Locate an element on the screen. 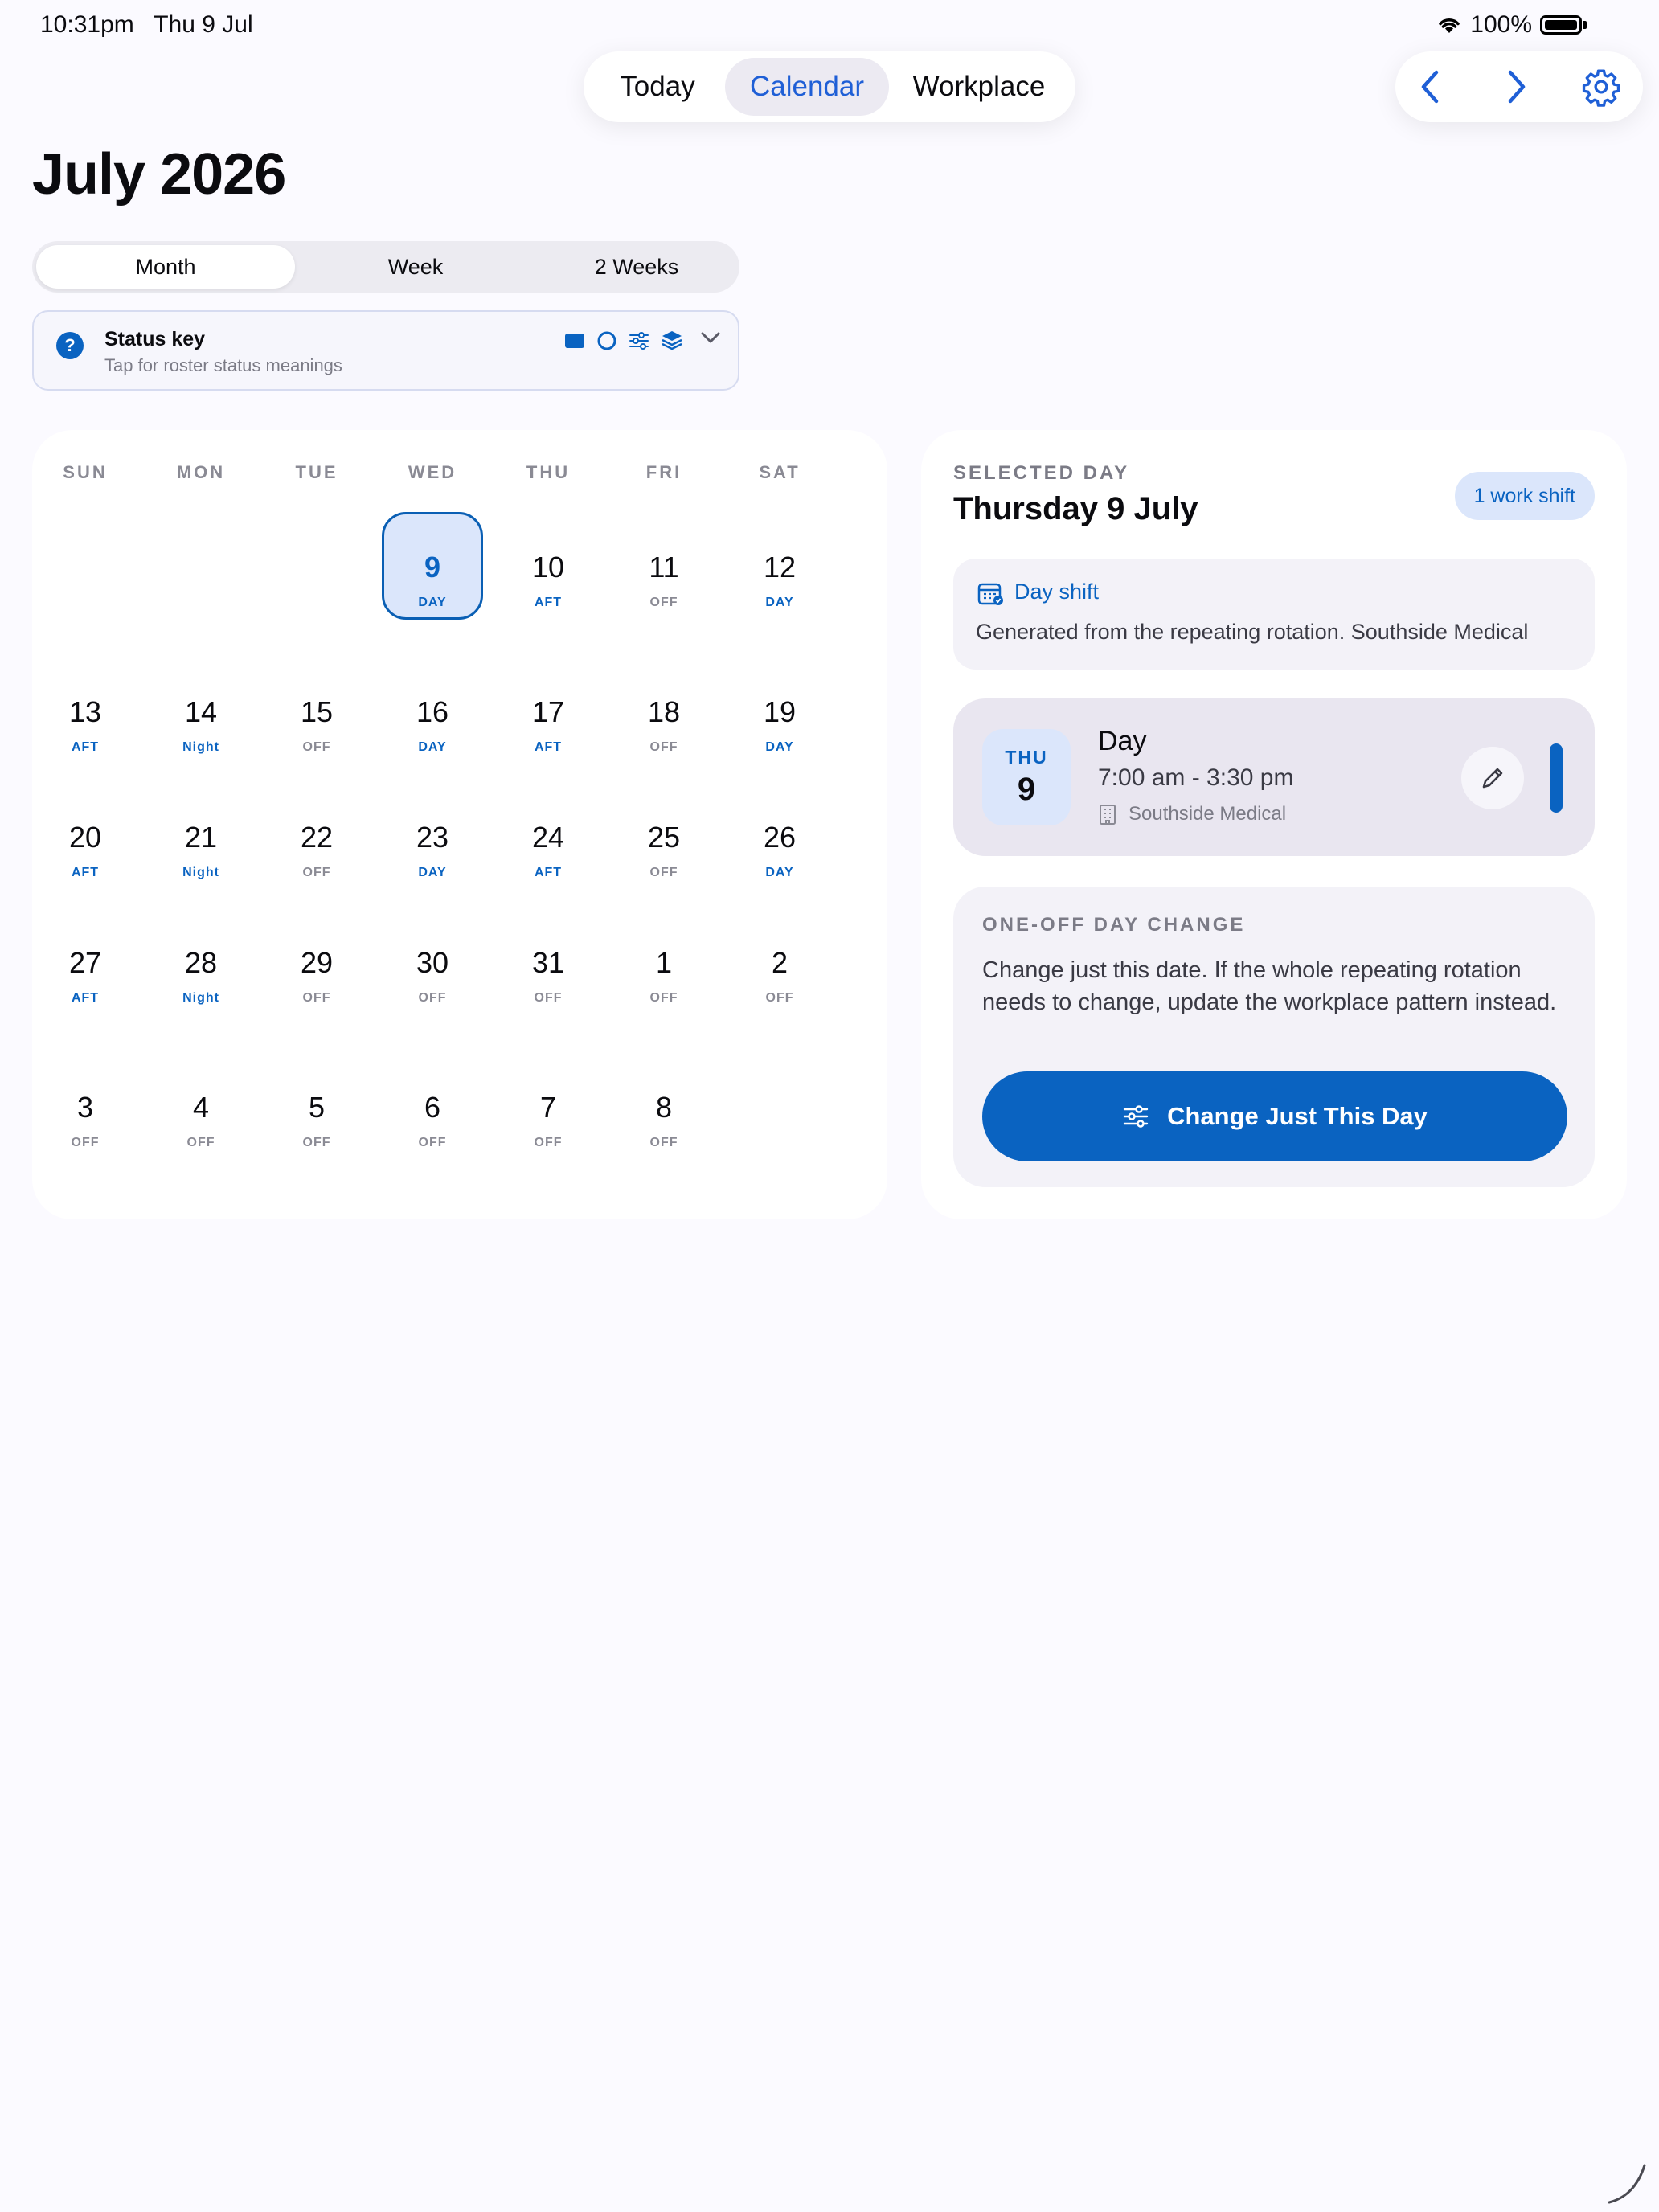 The height and width of the screenshot is (2212, 1659). view-2-weeks: 2 Weeks is located at coordinates (636, 267).